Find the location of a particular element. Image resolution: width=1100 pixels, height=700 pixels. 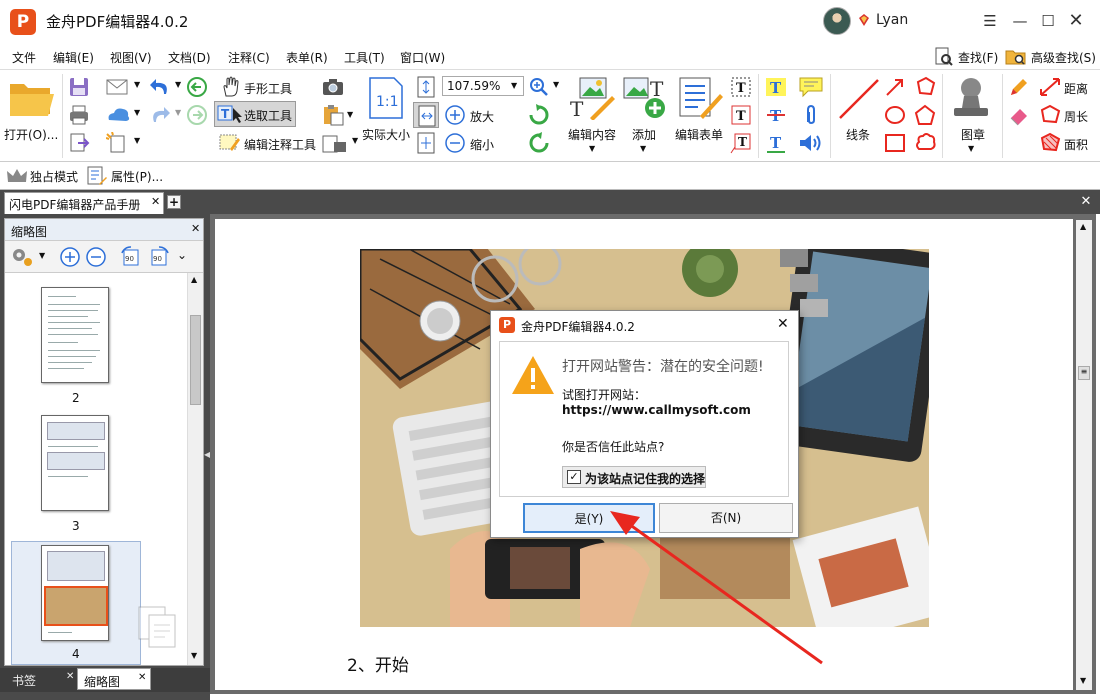

thumbnails-tab: 缩略图 ✕ is located at coordinates (114, 679).